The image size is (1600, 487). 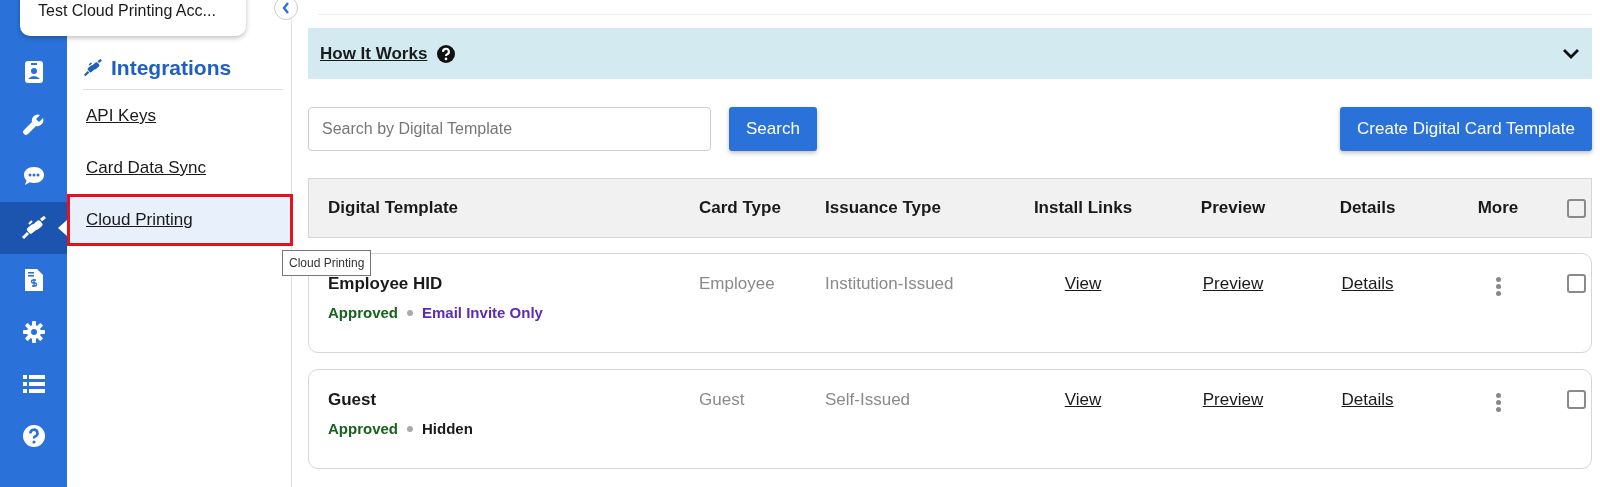 What do you see at coordinates (1367, 208) in the screenshot?
I see `column-header: Details` at bounding box center [1367, 208].